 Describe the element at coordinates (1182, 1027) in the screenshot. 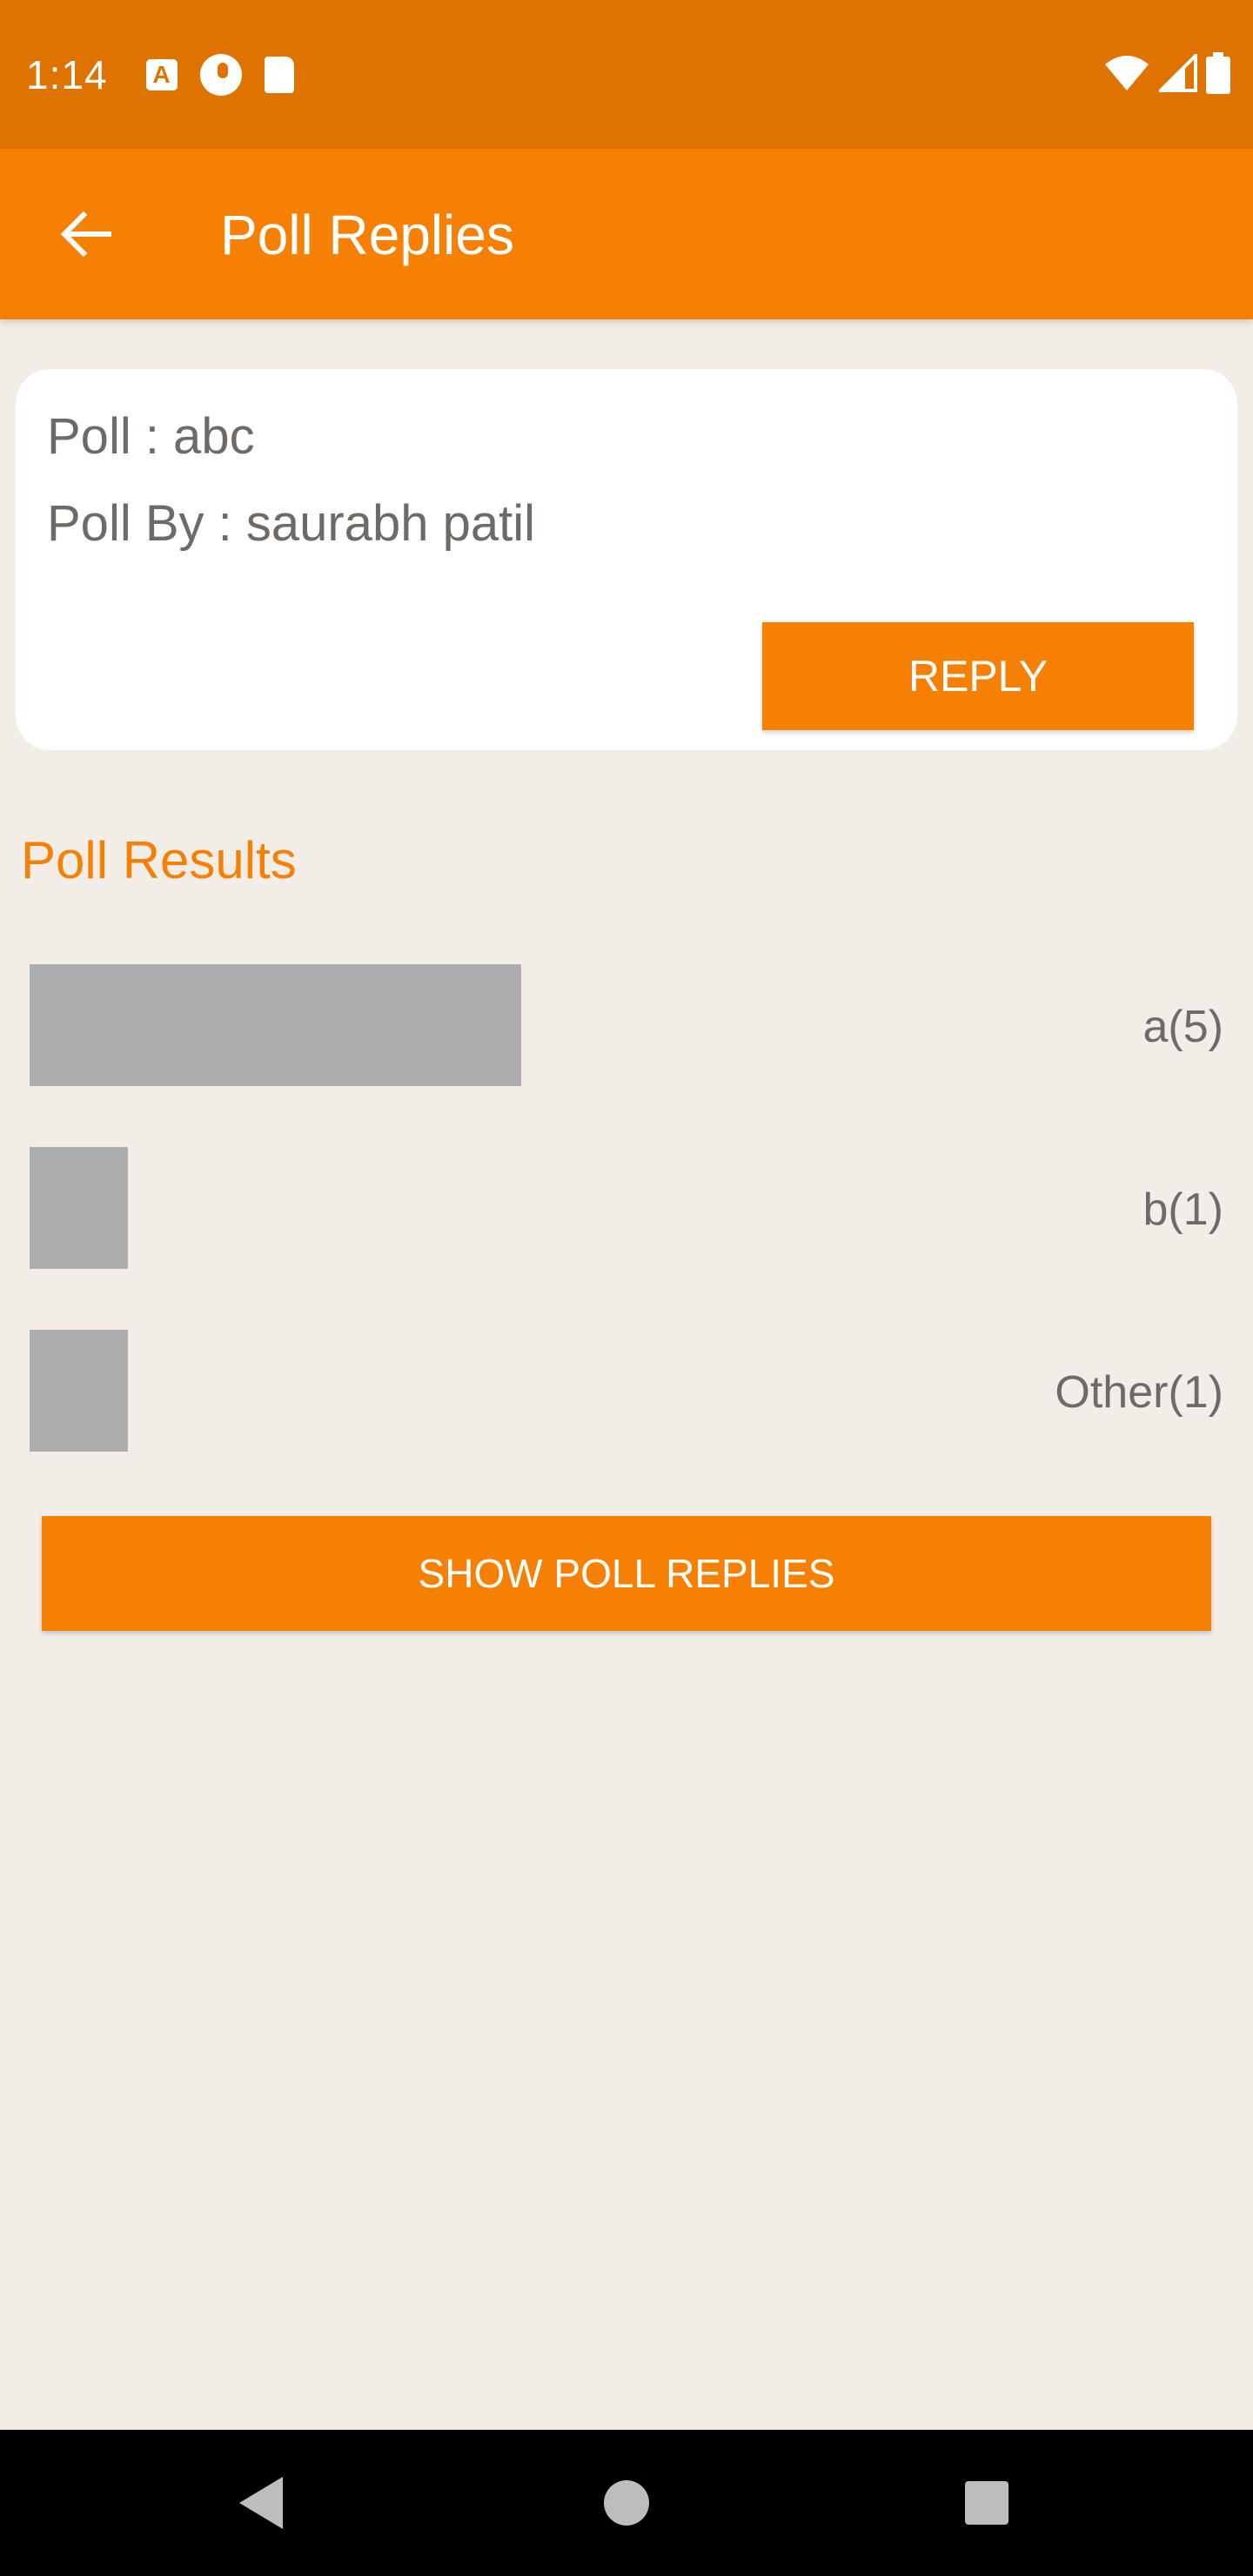

I see `result-label: a(5)` at that location.